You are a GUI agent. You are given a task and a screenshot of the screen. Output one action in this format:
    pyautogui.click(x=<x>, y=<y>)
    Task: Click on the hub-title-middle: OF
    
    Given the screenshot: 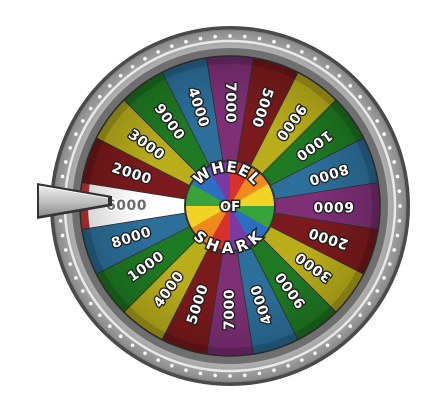 What is the action you would take?
    pyautogui.click(x=230, y=207)
    